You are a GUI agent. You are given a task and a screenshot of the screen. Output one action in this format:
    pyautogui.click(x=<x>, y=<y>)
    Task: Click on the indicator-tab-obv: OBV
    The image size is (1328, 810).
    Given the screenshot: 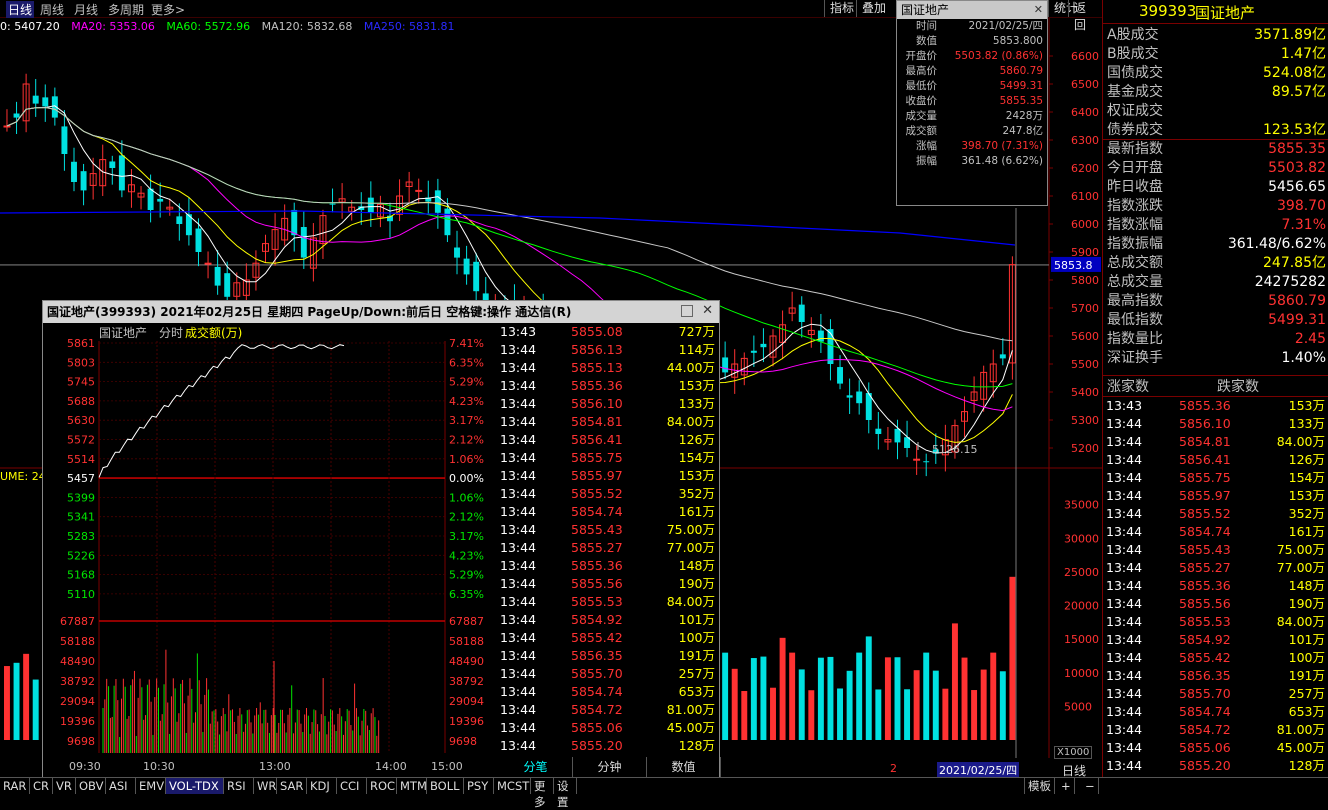 What is the action you would take?
    pyautogui.click(x=91, y=786)
    